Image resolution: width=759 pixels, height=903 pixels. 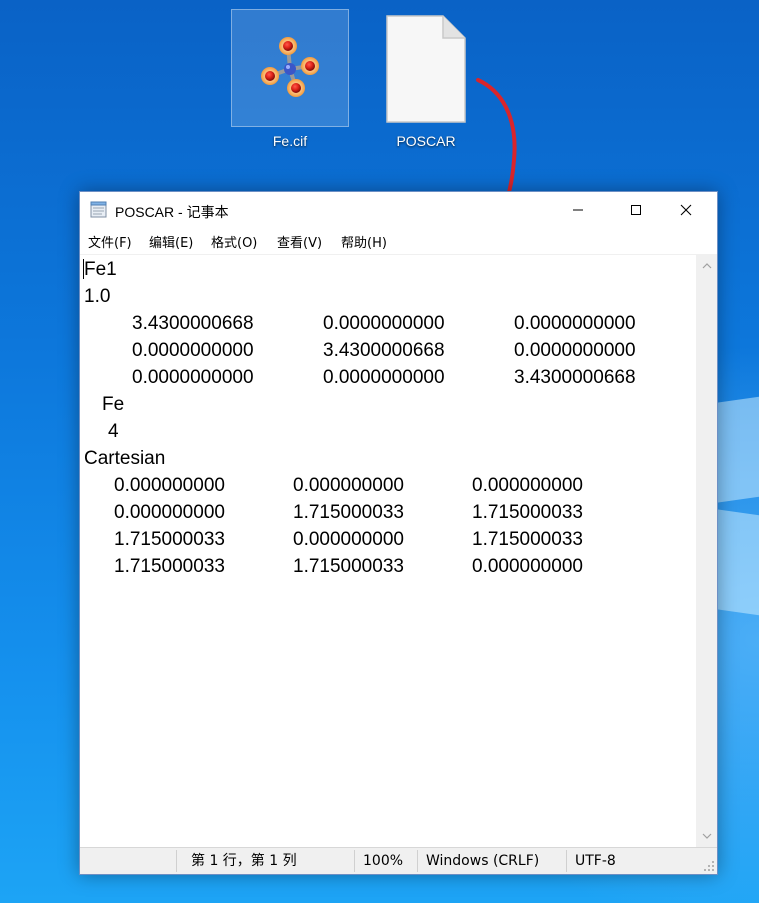 What do you see at coordinates (98, 209) in the screenshot?
I see `notepad-icon` at bounding box center [98, 209].